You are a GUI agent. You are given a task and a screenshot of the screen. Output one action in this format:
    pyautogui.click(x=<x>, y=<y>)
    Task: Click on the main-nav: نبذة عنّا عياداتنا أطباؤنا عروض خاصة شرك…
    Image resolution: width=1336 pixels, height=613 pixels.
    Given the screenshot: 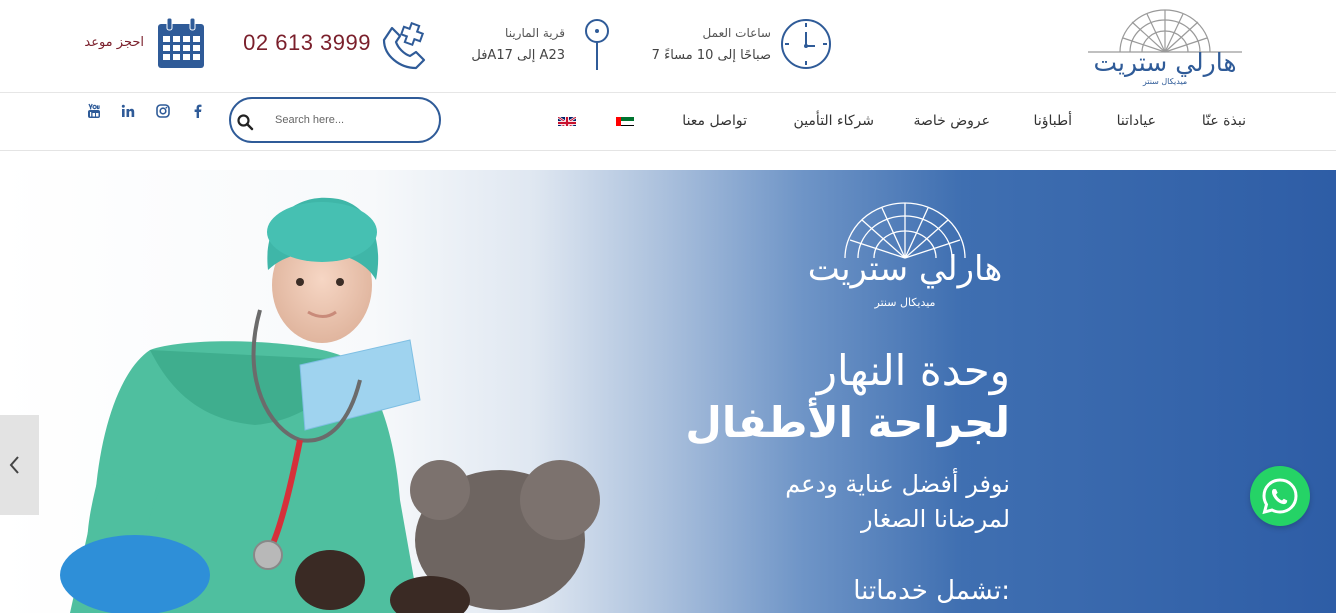 What is the action you would take?
    pyautogui.click(x=668, y=122)
    